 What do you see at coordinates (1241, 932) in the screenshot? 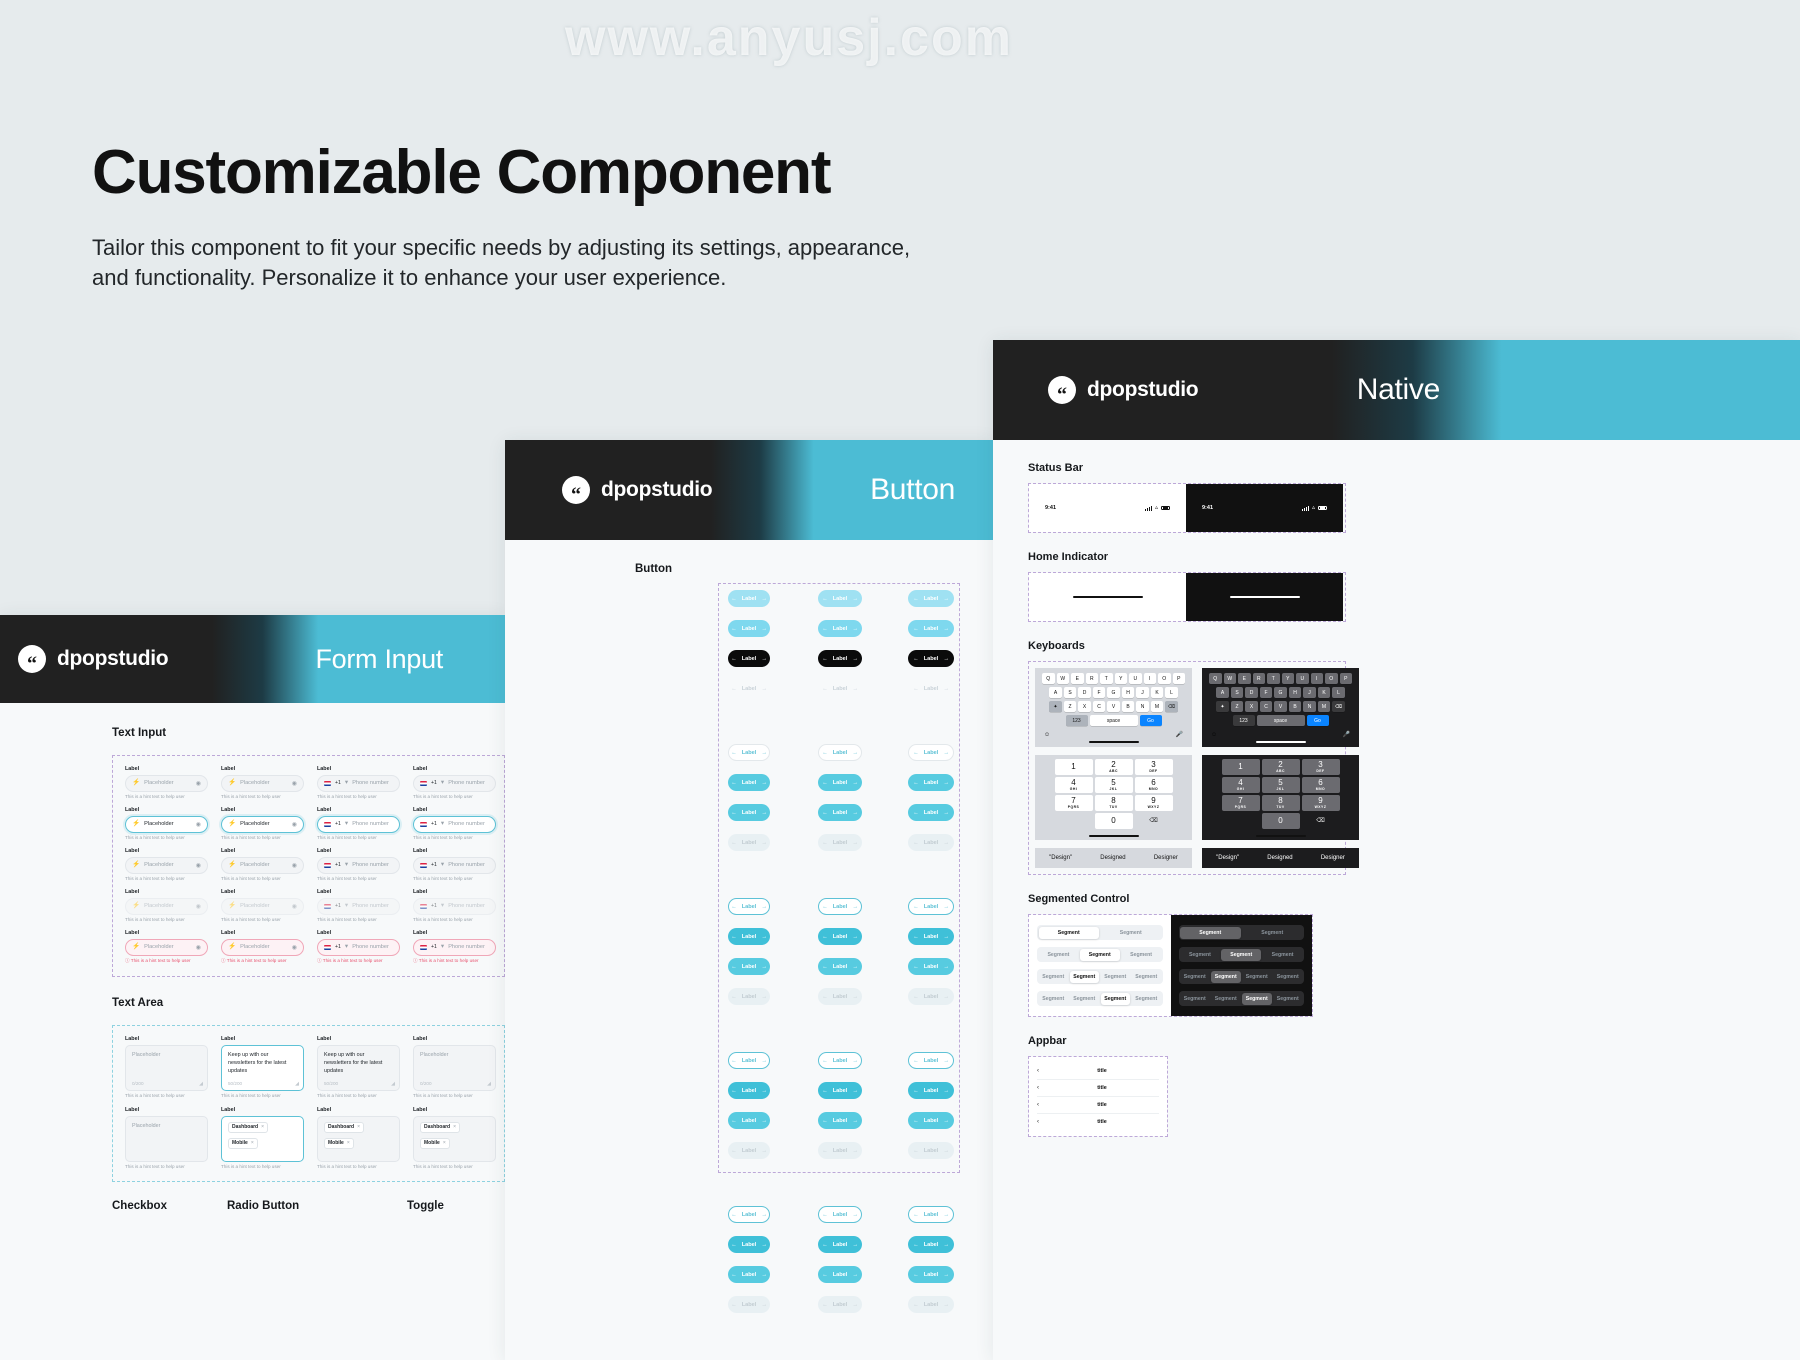
I see `segmented-control: Segment Segment` at bounding box center [1241, 932].